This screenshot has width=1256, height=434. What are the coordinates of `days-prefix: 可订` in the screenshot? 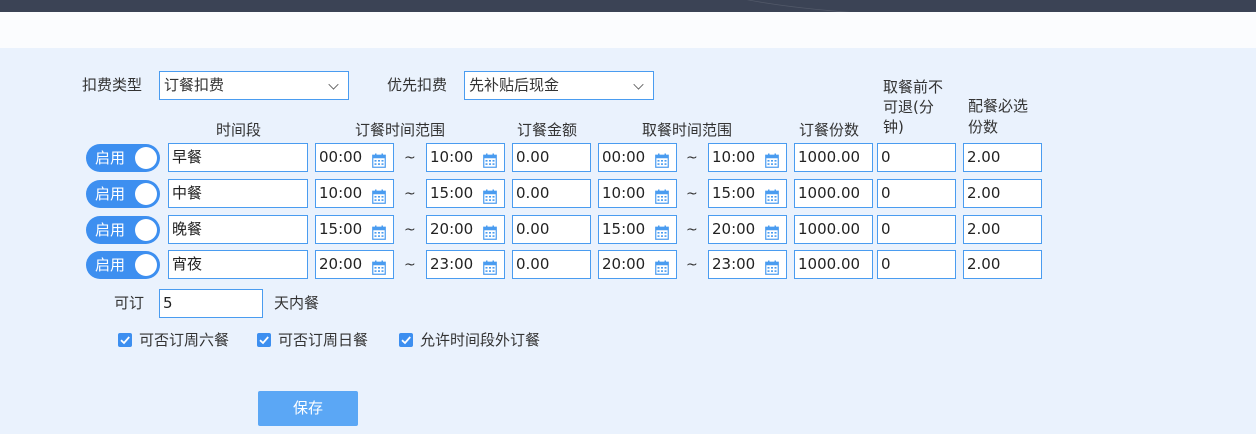 It's located at (129, 303).